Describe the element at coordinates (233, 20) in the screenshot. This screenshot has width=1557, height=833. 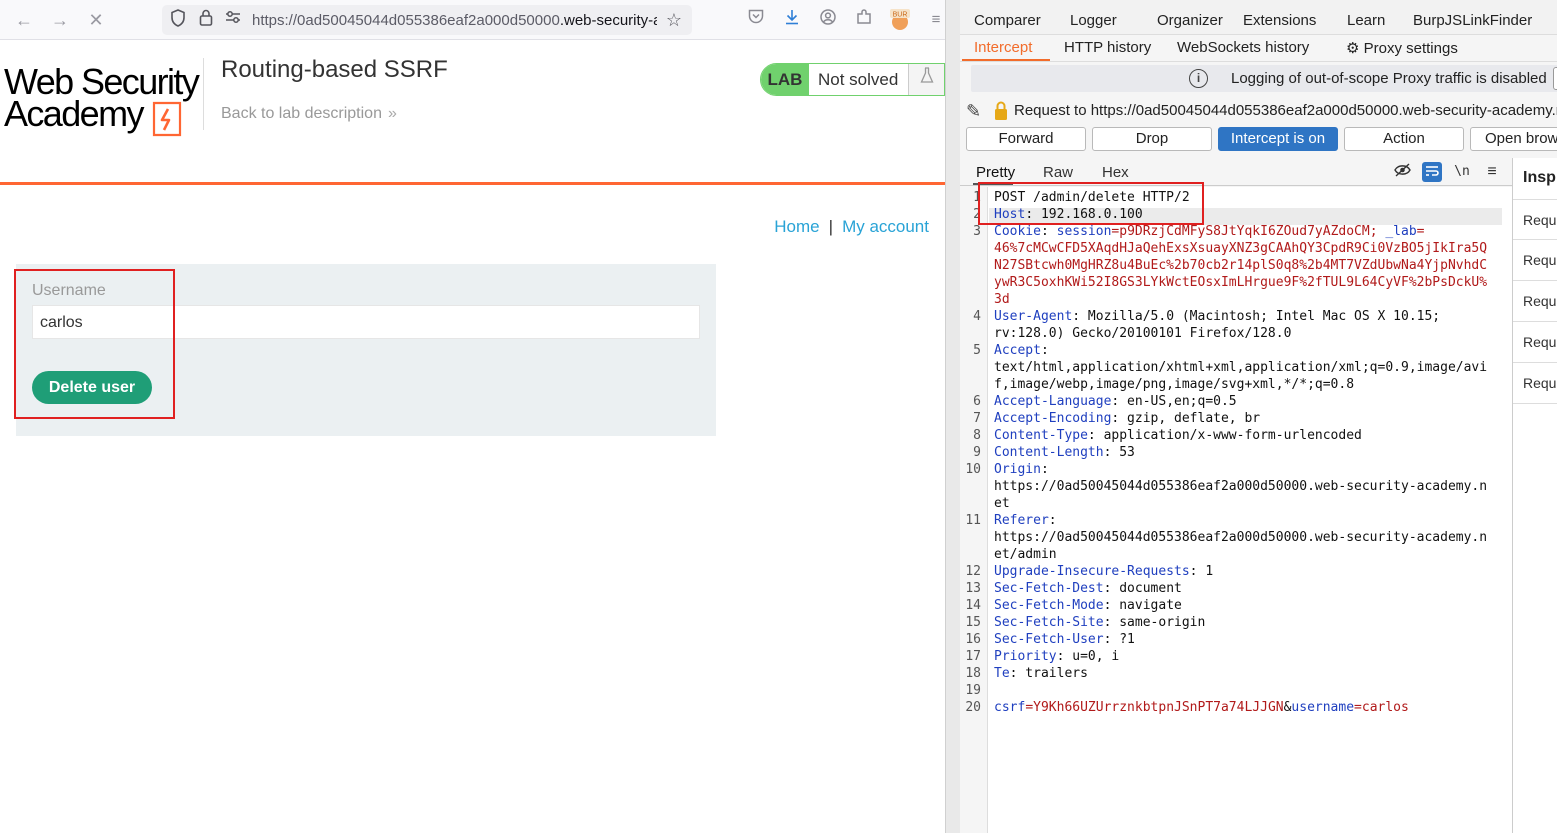
I see `site-permissions-icon` at that location.